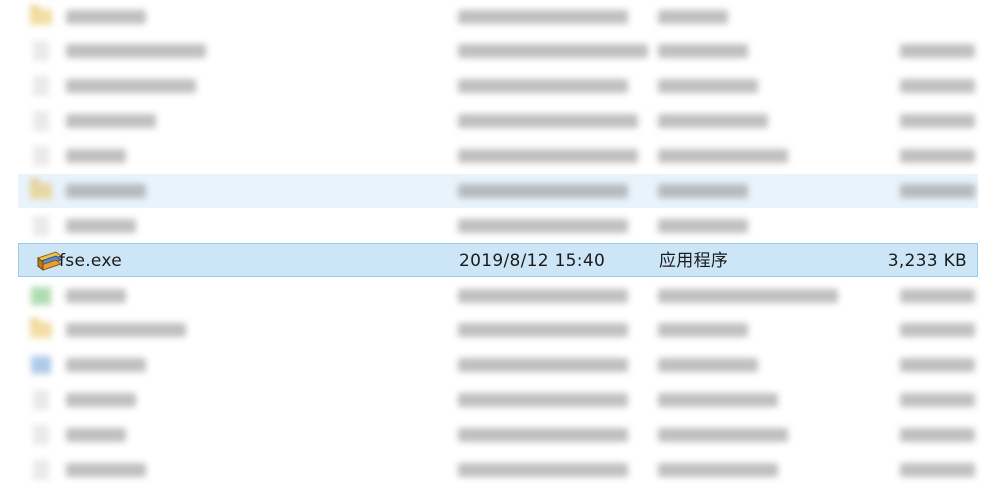 The image size is (1006, 498). Describe the element at coordinates (44, 261) in the screenshot. I see `exe-app-icon` at that location.